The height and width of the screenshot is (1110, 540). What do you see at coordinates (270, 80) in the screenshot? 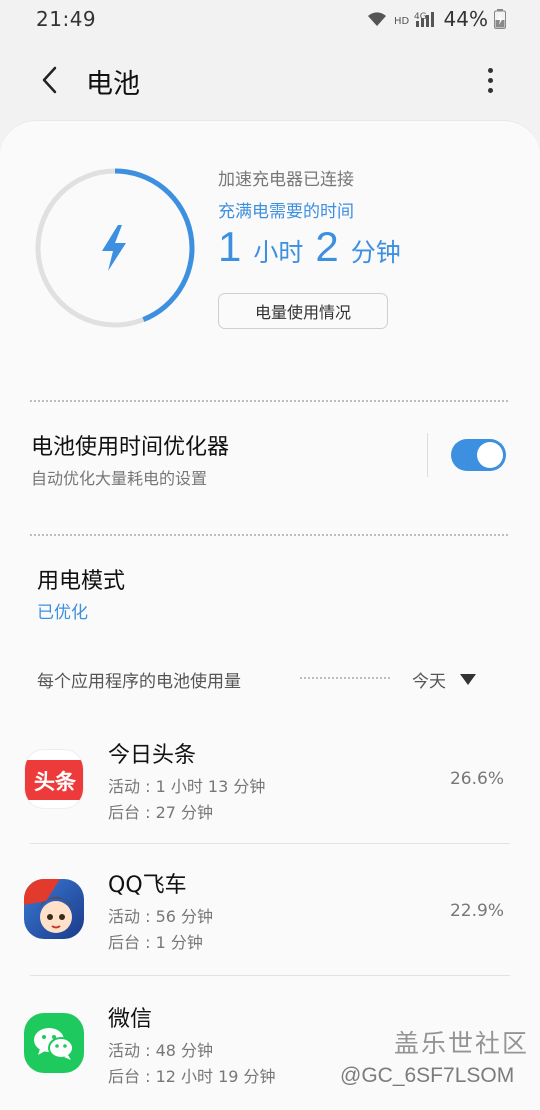
I see `app-bar: 电池` at bounding box center [270, 80].